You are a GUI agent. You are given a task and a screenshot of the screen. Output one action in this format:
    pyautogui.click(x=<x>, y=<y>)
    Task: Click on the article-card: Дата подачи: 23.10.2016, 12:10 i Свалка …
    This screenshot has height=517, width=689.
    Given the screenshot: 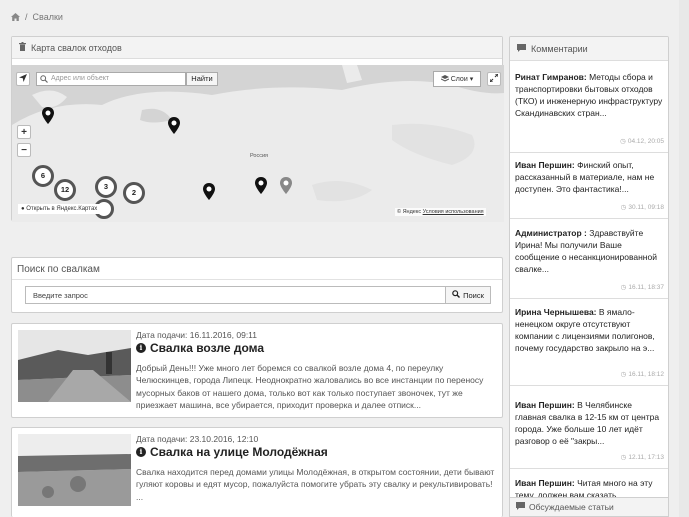 What is the action you would take?
    pyautogui.click(x=257, y=472)
    